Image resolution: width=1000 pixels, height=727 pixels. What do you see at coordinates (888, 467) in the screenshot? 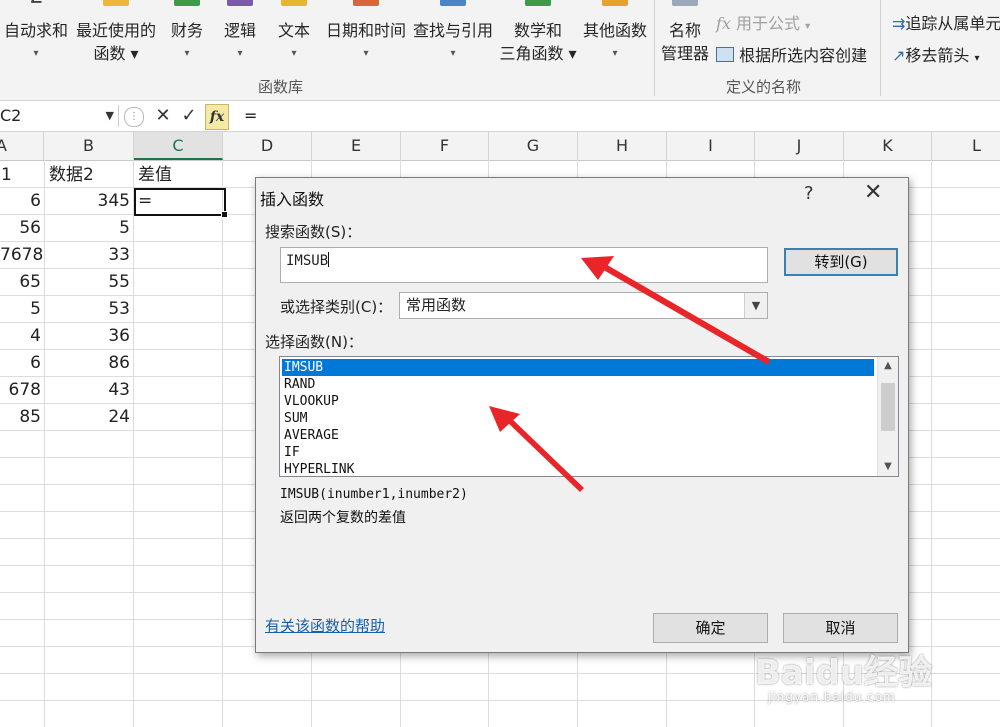
I see `scroll-down-icon: ▼` at bounding box center [888, 467].